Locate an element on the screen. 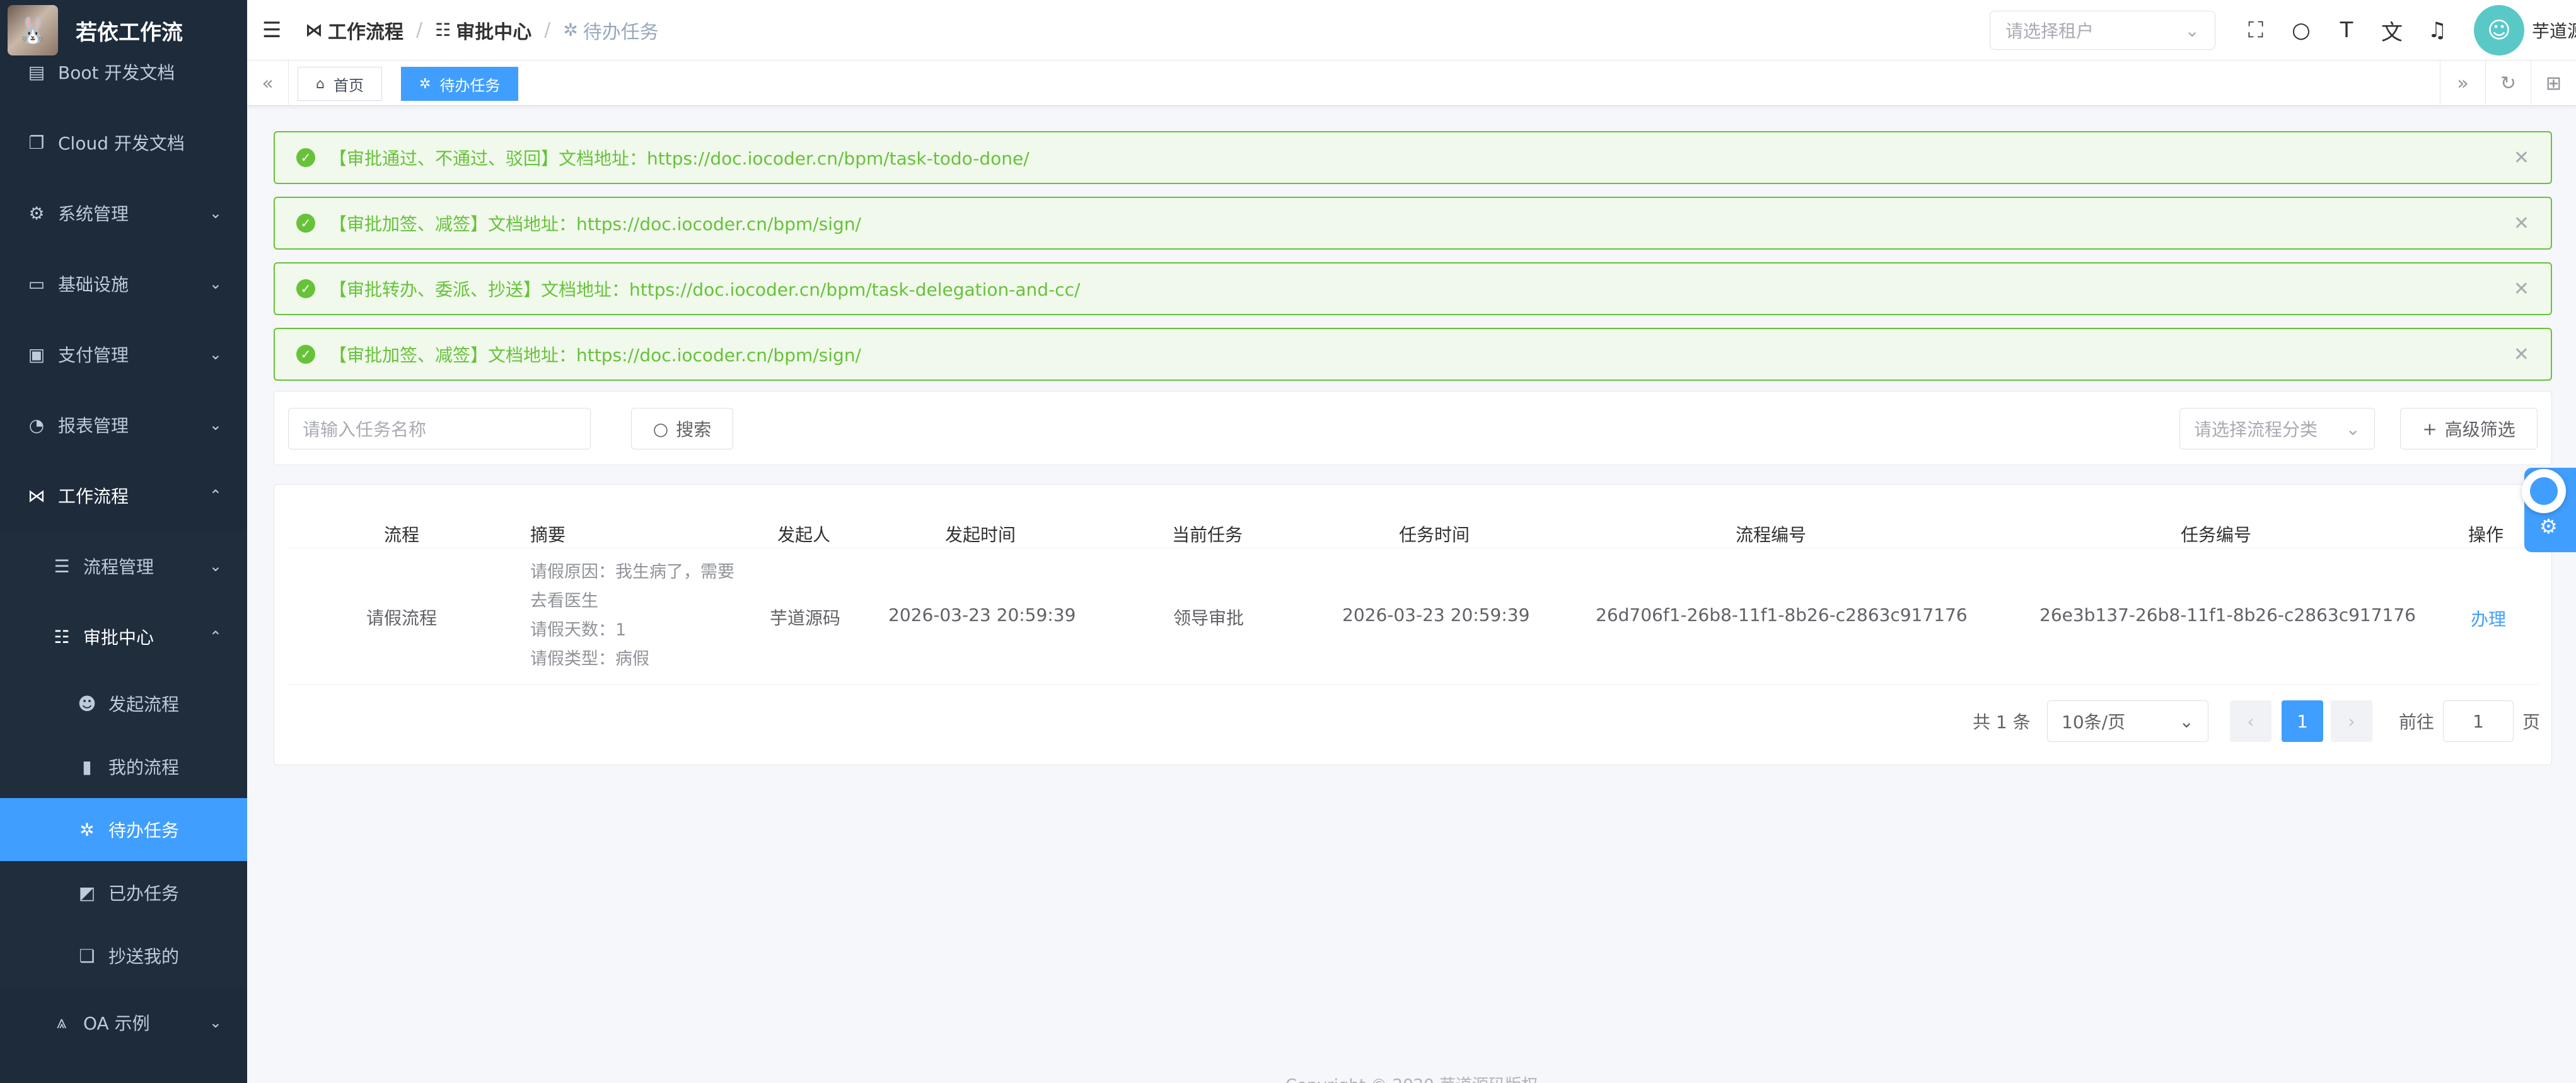  breadcrumb: ⋈ 工作流程 / ☷ 审批中心 / ✲ 待办任务 is located at coordinates (482, 30).